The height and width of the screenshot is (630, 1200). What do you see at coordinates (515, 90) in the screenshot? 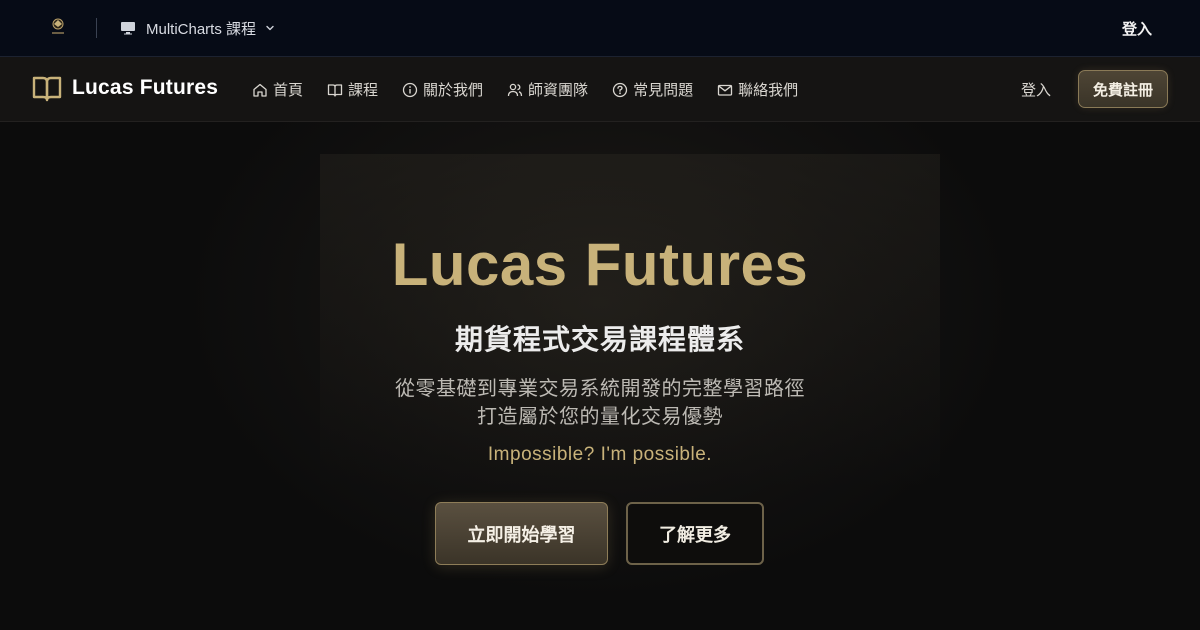
I see `users-icon` at bounding box center [515, 90].